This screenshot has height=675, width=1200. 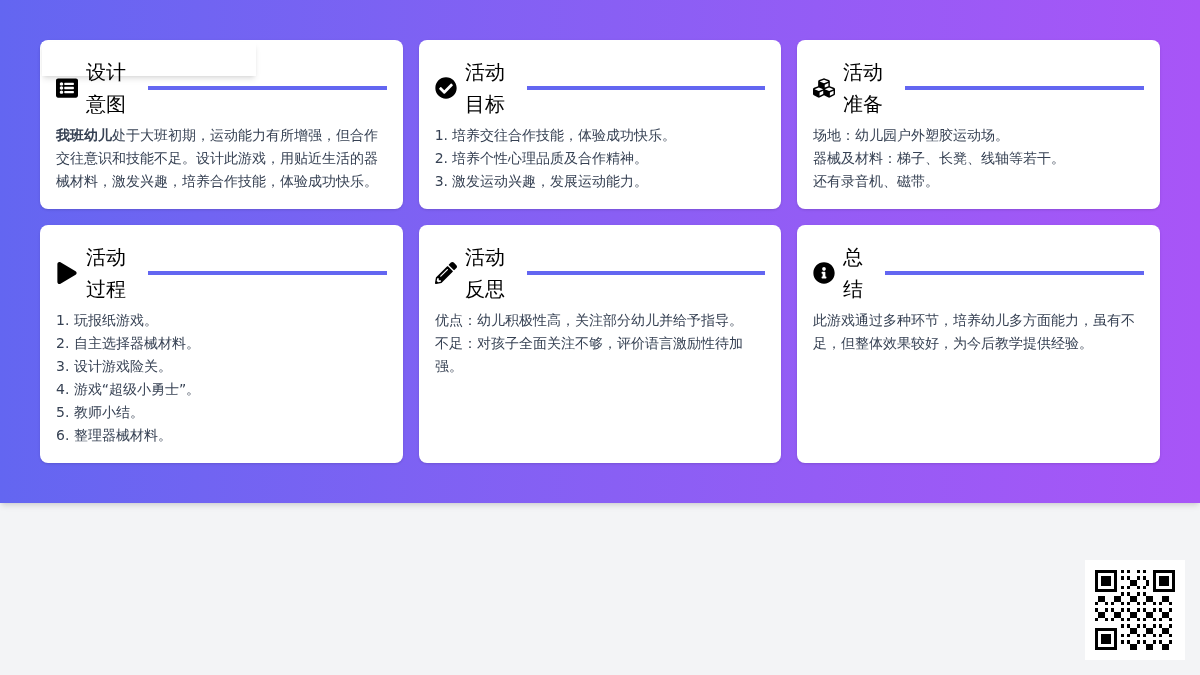 What do you see at coordinates (445, 273) in the screenshot?
I see `pencil-icon` at bounding box center [445, 273].